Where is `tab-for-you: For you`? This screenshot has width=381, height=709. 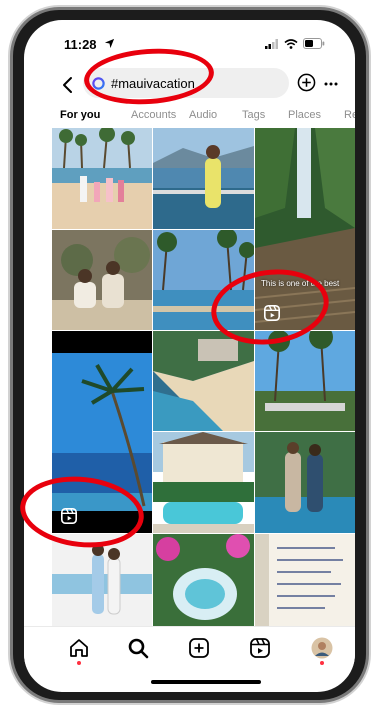
tab-for-you: For you is located at coordinates (80, 115).